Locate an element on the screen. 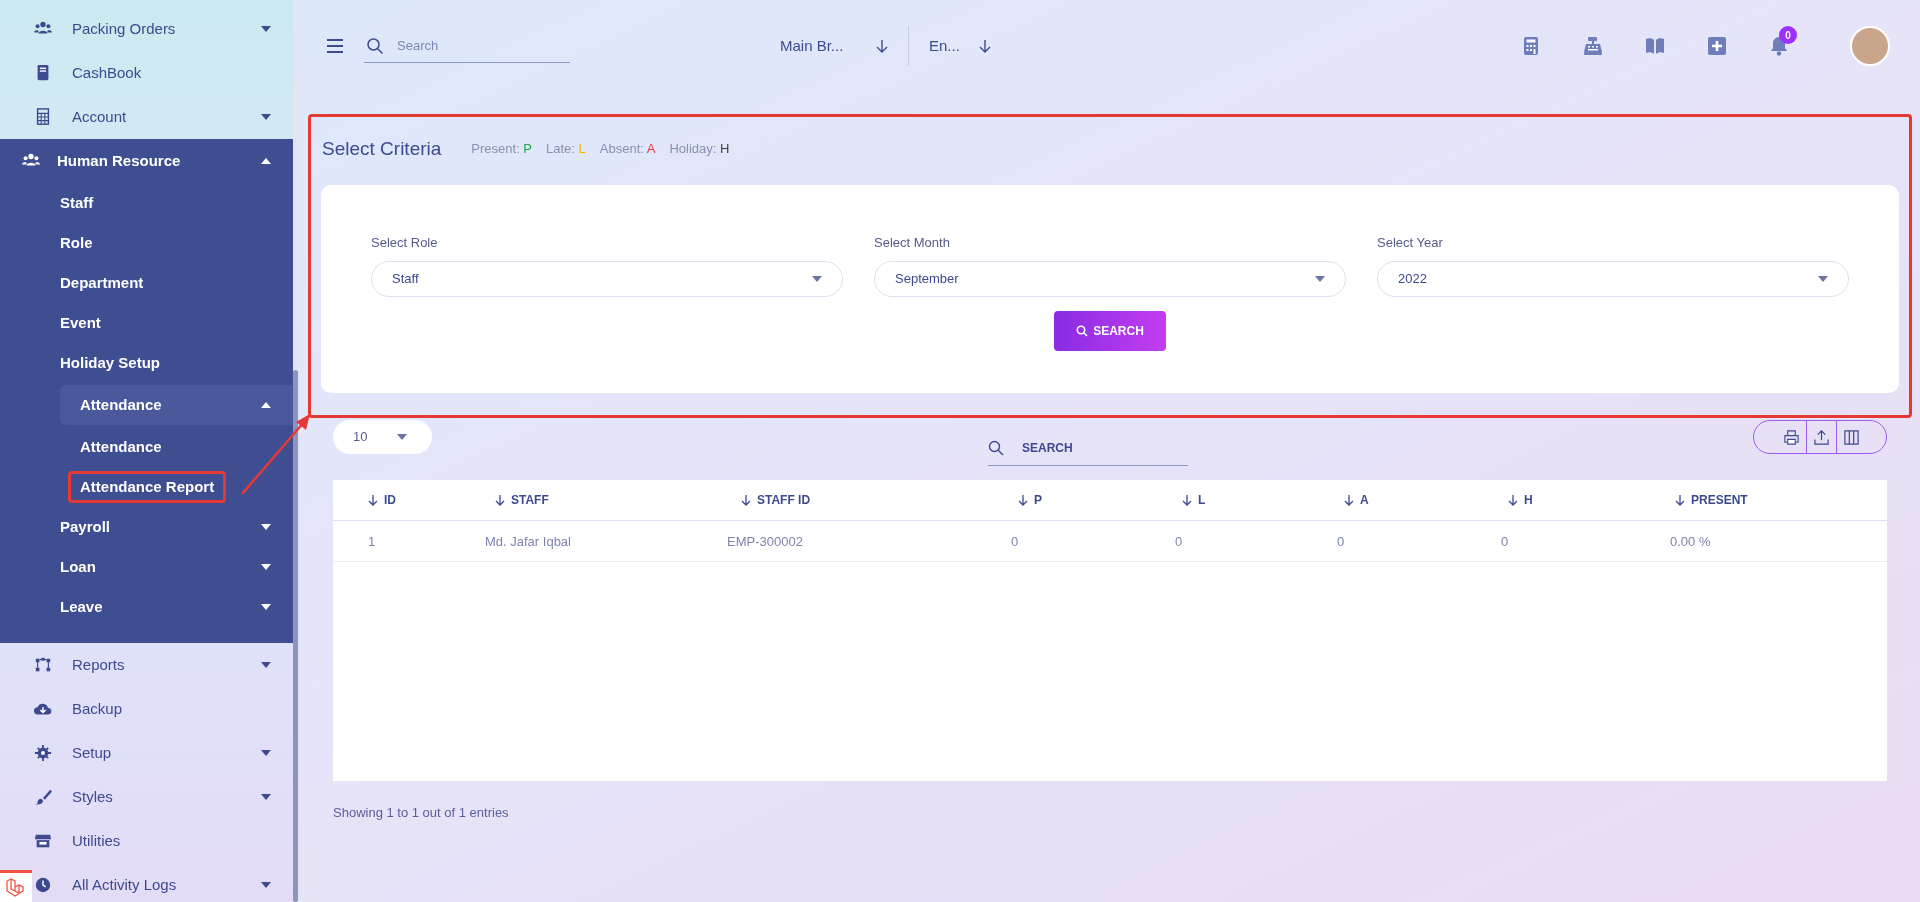  field-label: Select Role is located at coordinates (405, 243).